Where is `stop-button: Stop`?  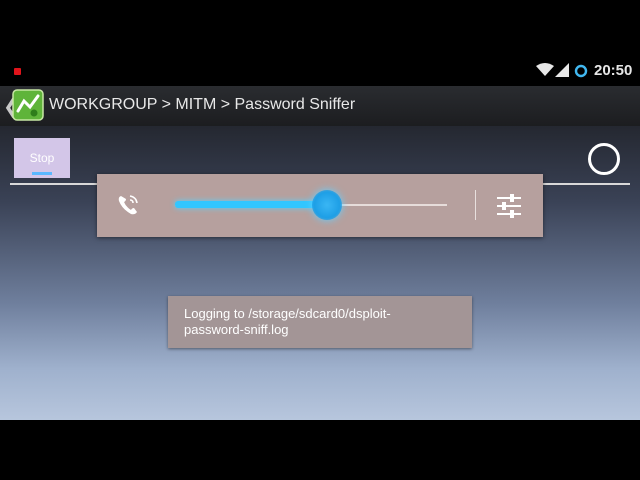 stop-button: Stop is located at coordinates (42, 158).